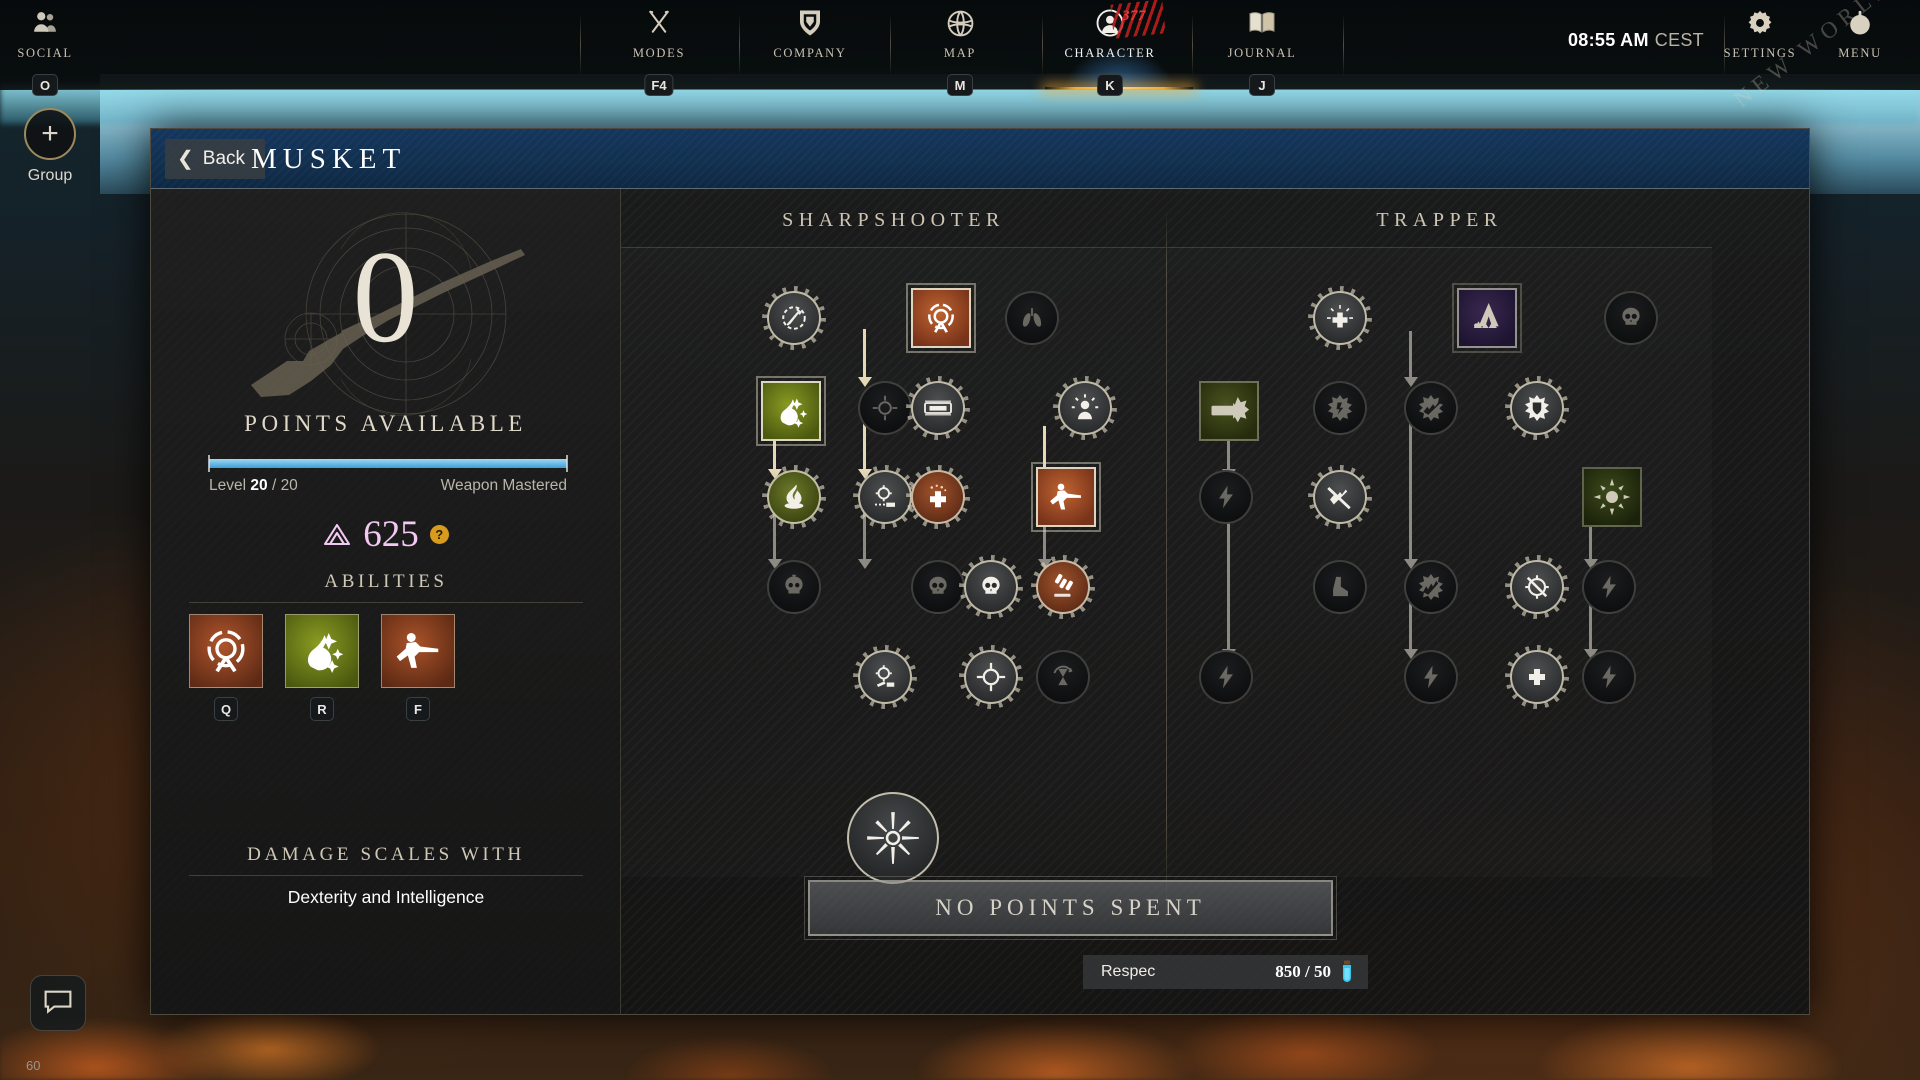  What do you see at coordinates (185, 159) in the screenshot?
I see `chevron-left-icon: ❮` at bounding box center [185, 159].